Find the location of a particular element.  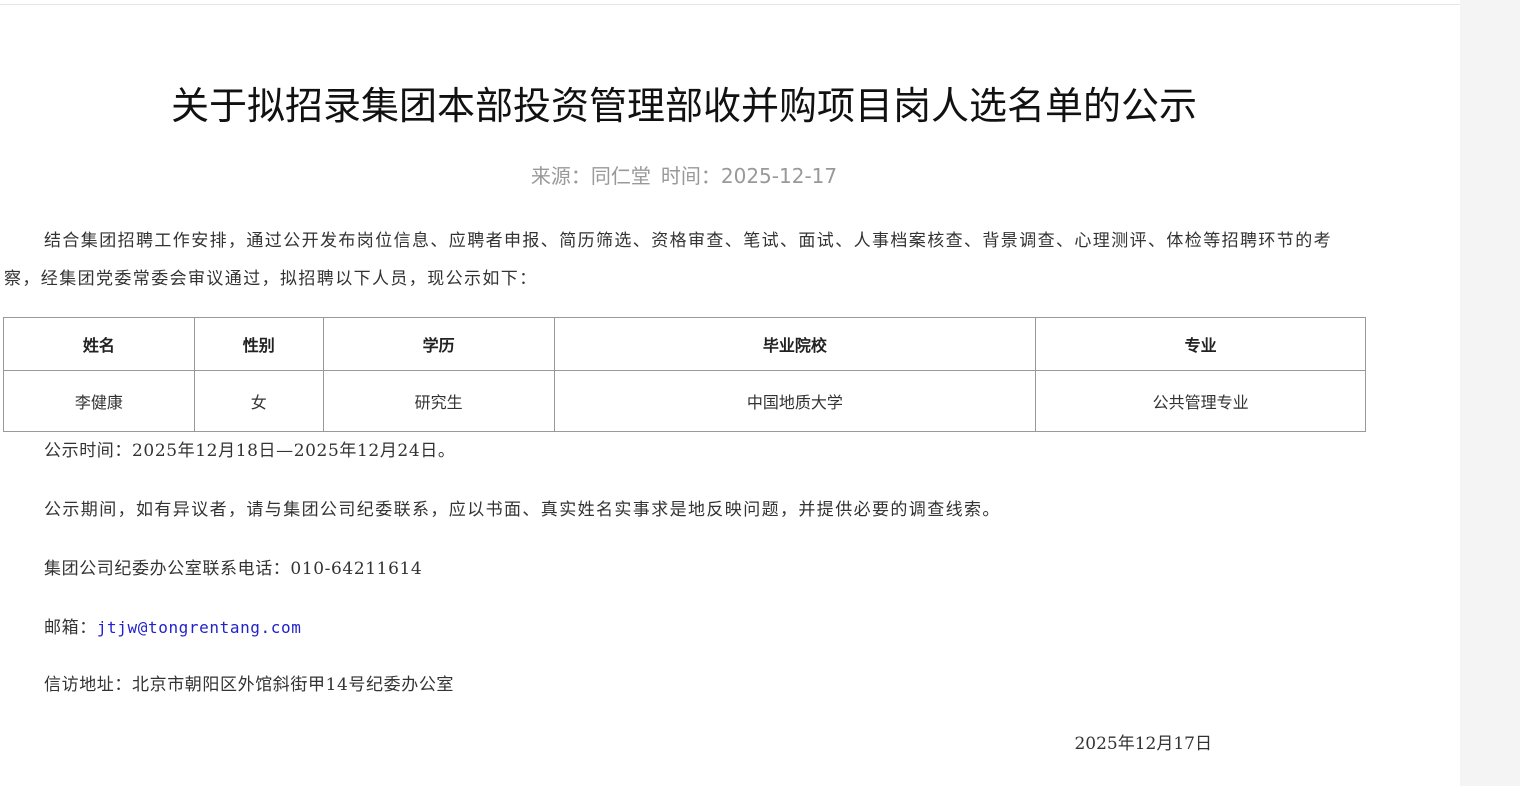

address-line: 信访地址：北京市朝阳区外馆斜街甲14号纪委办公室 is located at coordinates (249, 685).